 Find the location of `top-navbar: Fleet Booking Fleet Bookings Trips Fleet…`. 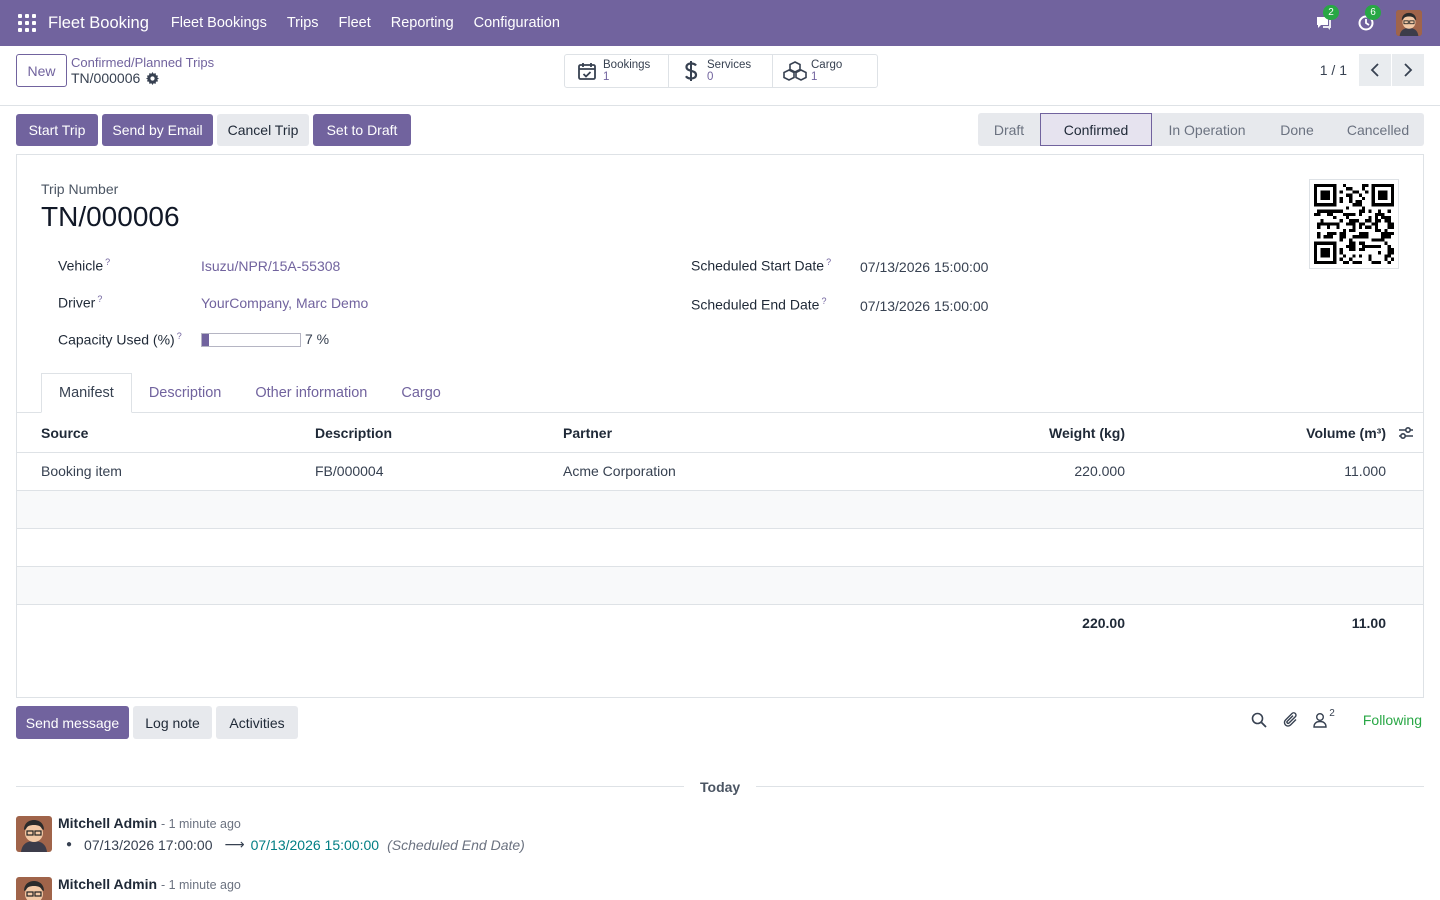

top-navbar: Fleet Booking Fleet Bookings Trips Fleet… is located at coordinates (720, 23).